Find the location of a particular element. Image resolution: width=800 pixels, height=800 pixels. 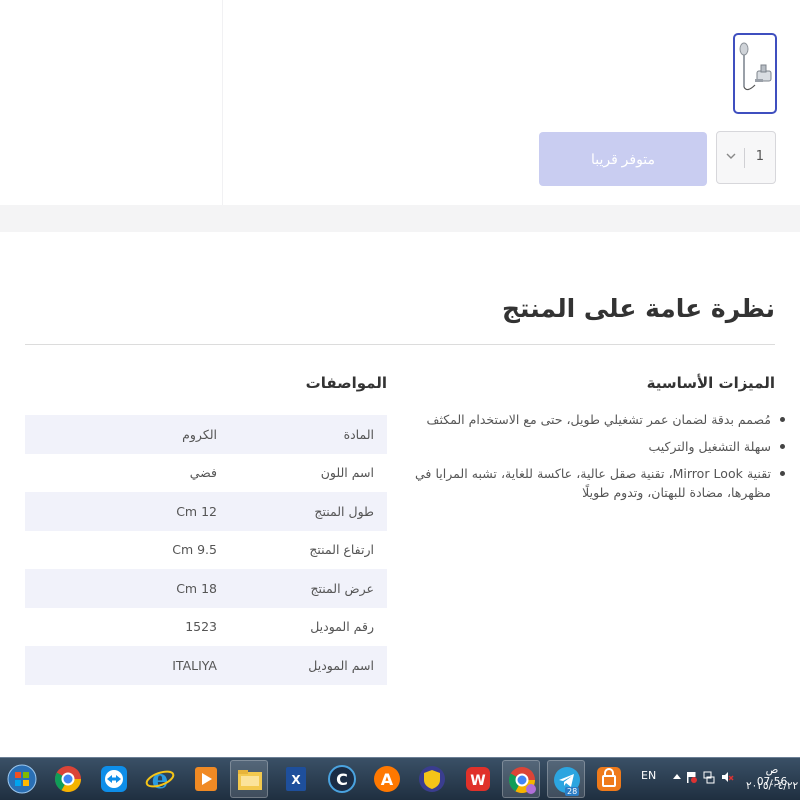

spec-row: 12 Cm طول المنتج is located at coordinates (206, 511).